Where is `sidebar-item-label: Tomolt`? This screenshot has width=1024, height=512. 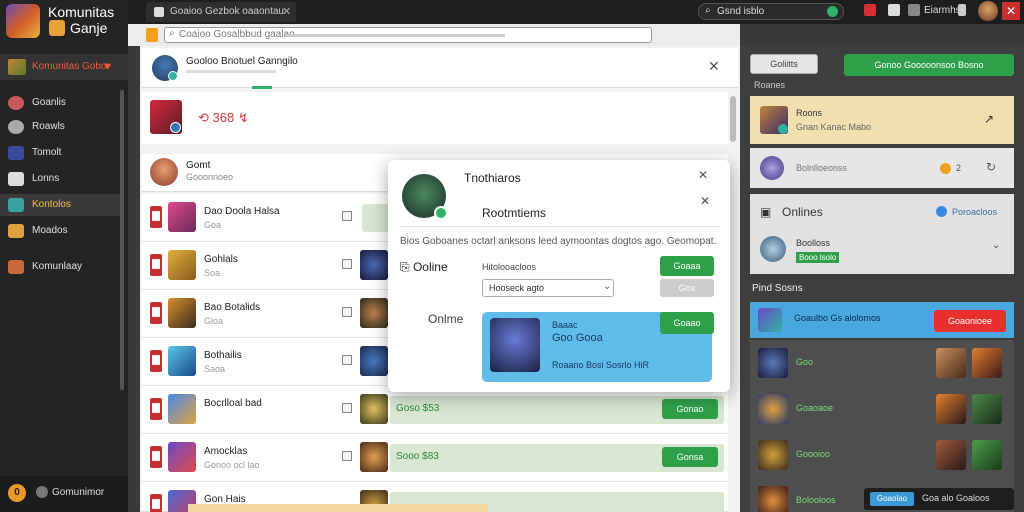 sidebar-item-label: Tomolt is located at coordinates (47, 152).